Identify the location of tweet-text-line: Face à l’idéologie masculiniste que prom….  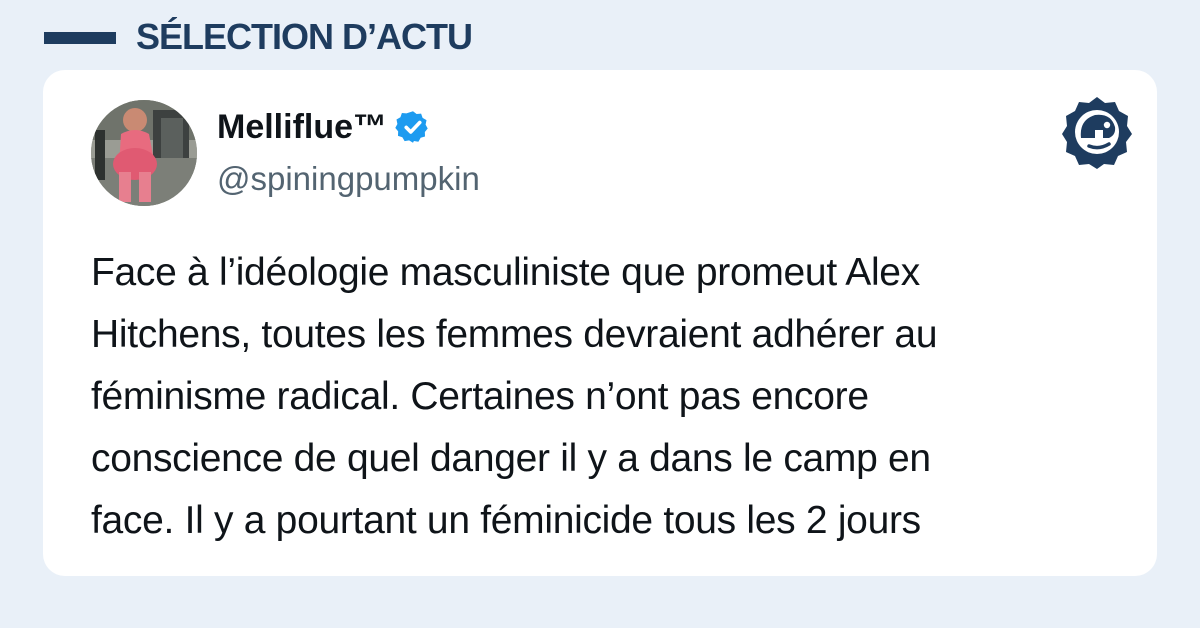
(505, 272).